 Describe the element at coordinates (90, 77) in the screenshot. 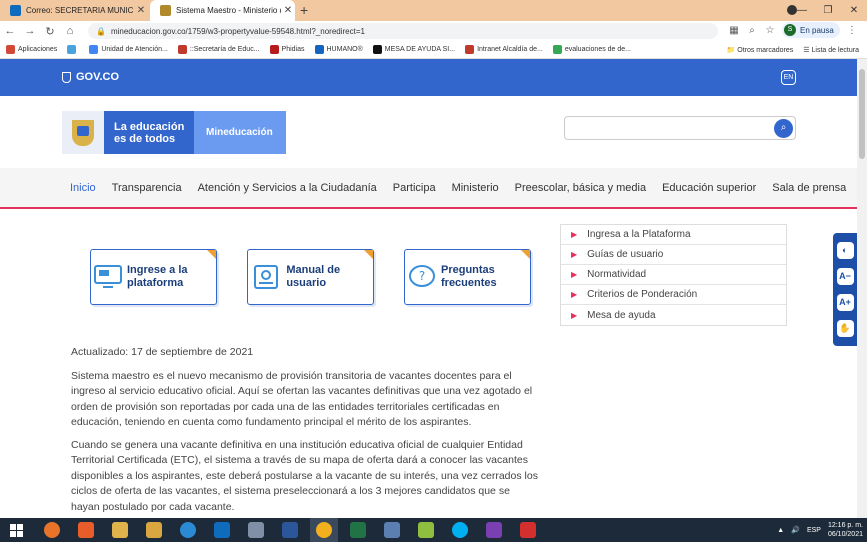

I see `gov-co-logo: GOV.CO` at that location.